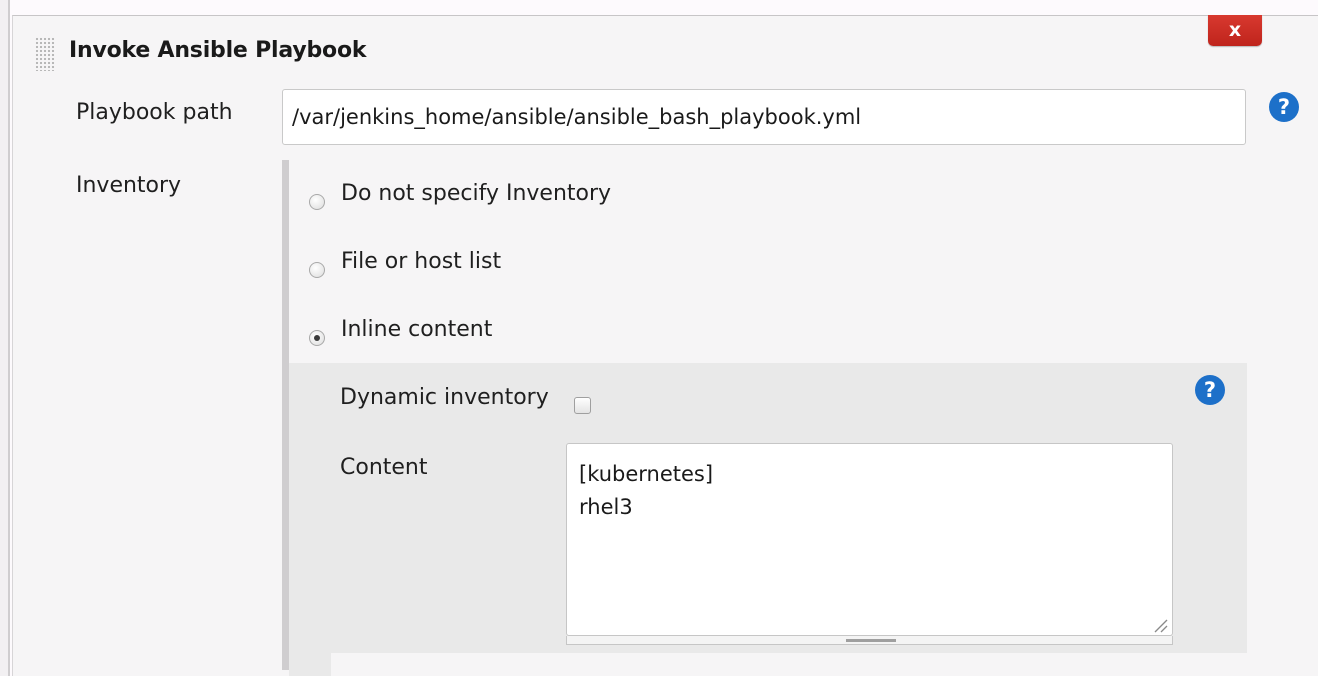  Describe the element at coordinates (1160, 625) in the screenshot. I see `resize-grip-icon` at that location.